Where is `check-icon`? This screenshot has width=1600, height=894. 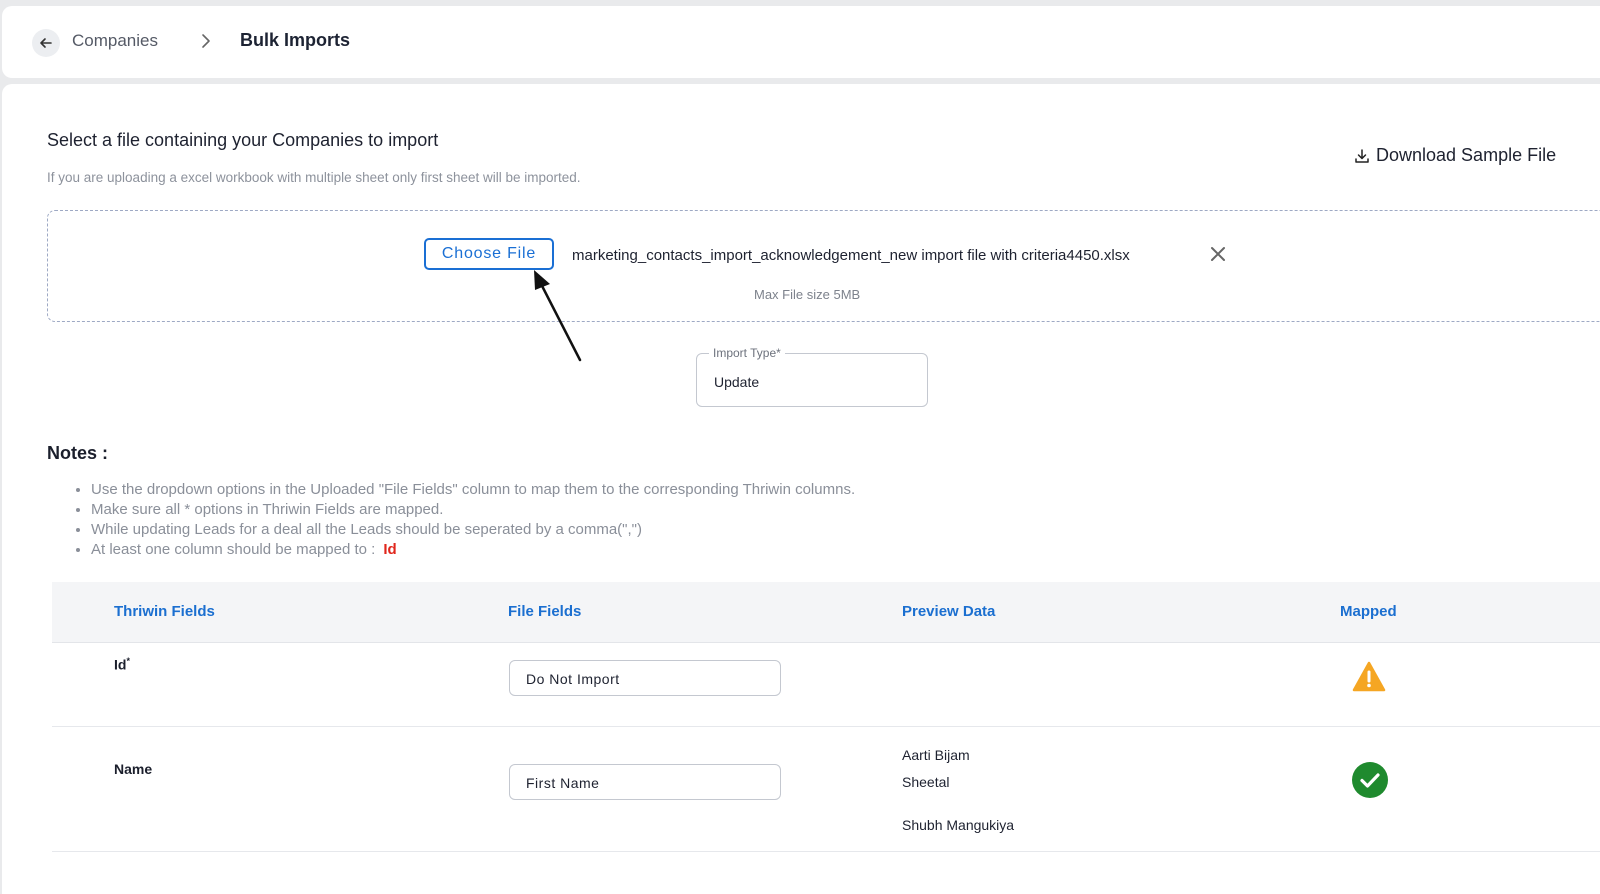 check-icon is located at coordinates (1370, 780).